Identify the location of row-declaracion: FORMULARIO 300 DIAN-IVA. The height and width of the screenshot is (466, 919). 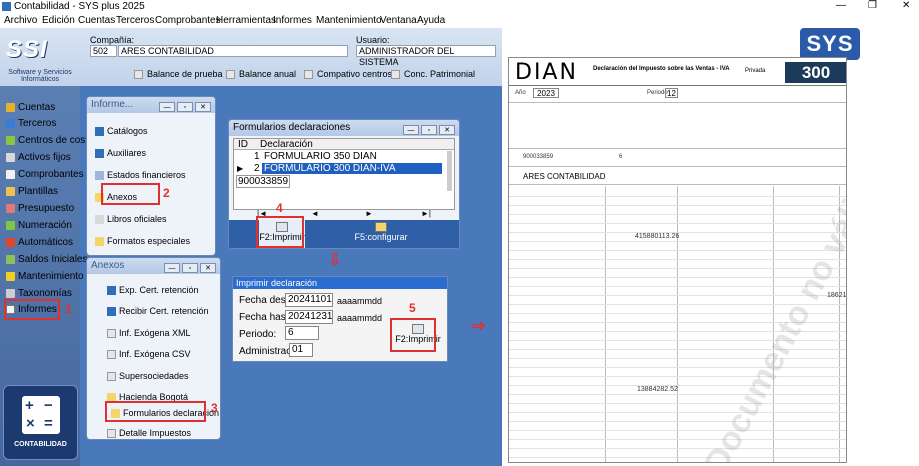
(352, 168).